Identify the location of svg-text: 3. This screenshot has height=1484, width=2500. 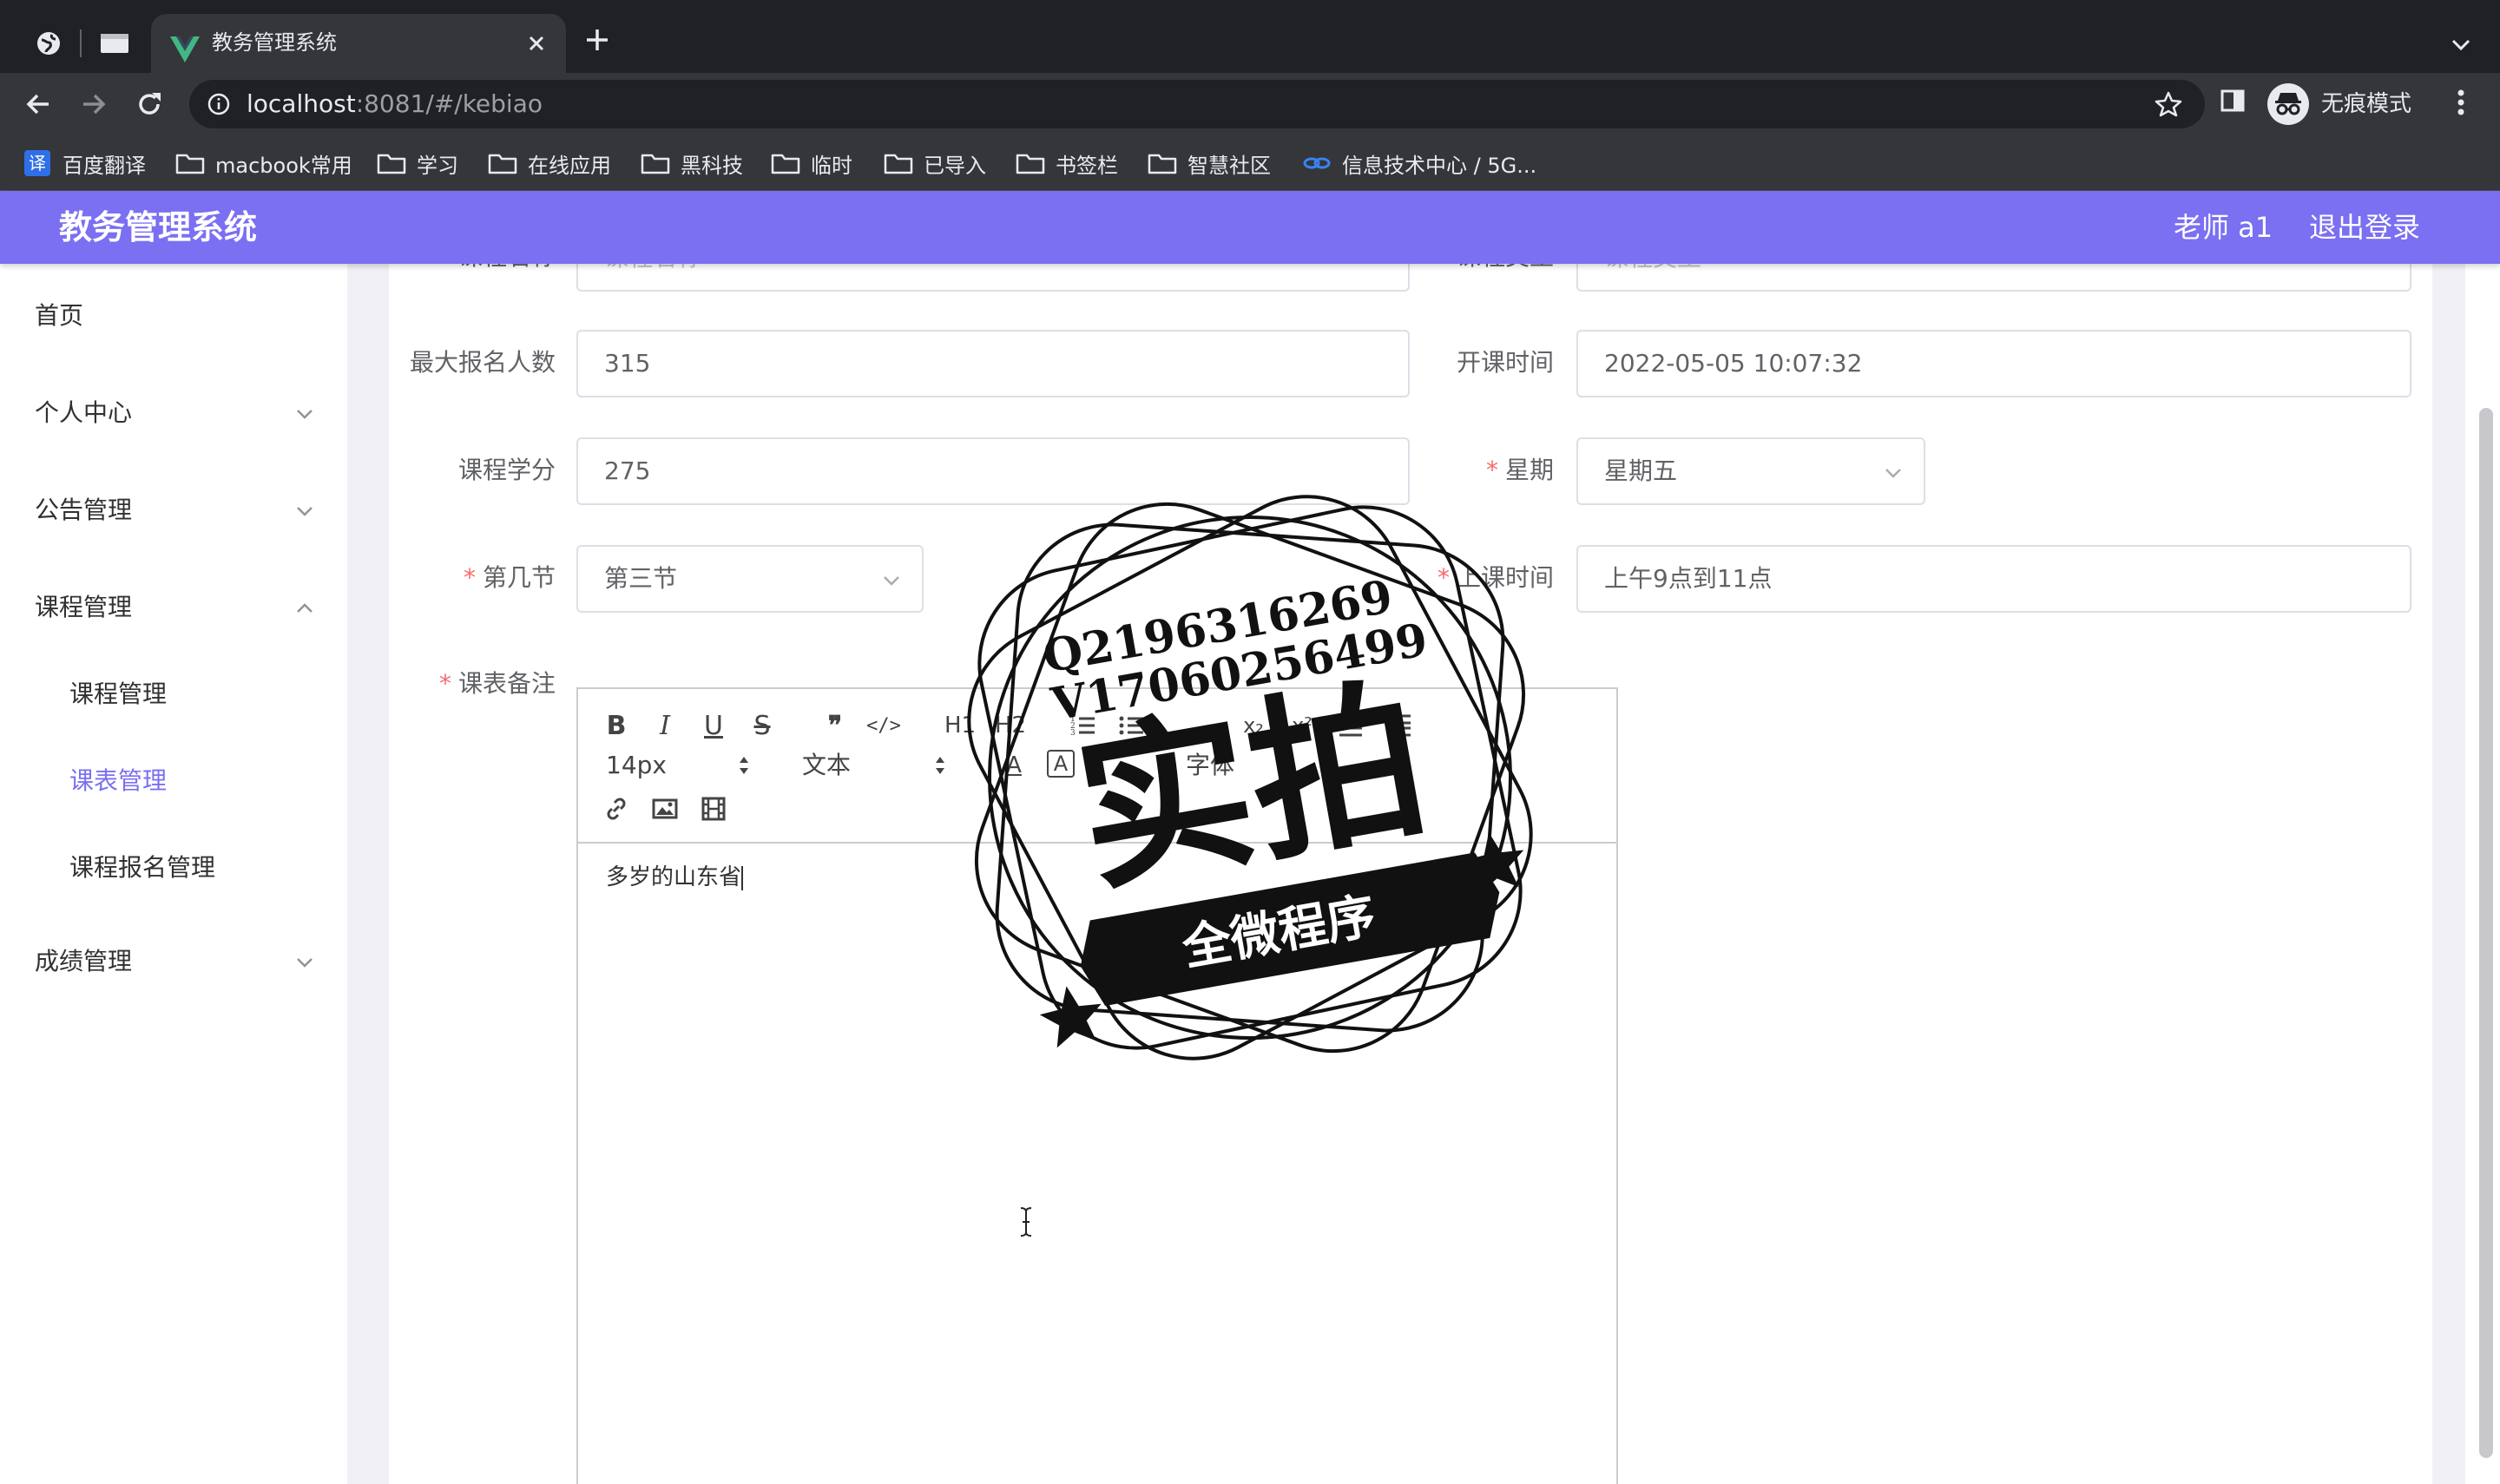
(1073, 733).